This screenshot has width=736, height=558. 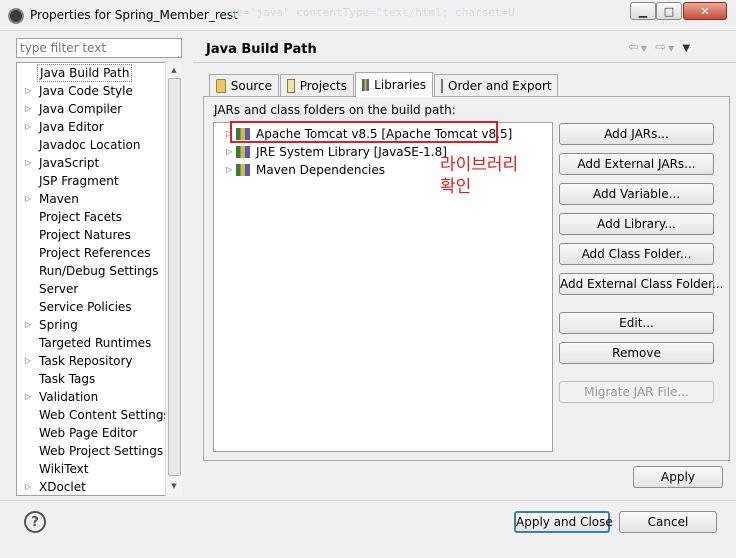 I want to click on forward-icon: ⇨, so click(x=661, y=47).